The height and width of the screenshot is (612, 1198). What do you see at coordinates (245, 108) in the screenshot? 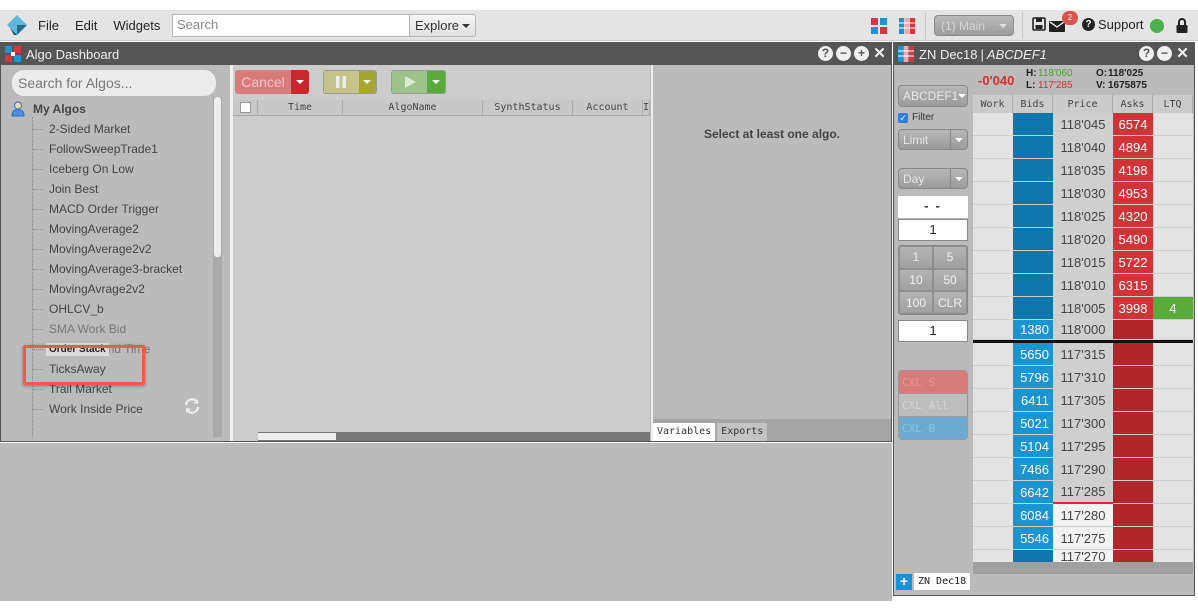
I see `select-all-checkbox-cell` at bounding box center [245, 108].